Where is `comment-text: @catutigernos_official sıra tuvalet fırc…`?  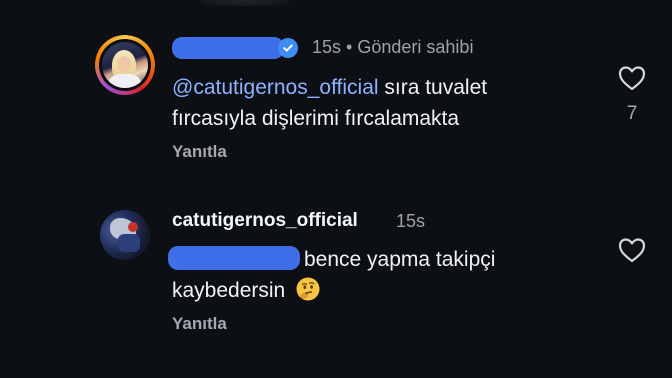 comment-text: @catutigernos_official sıra tuvalet fırc… is located at coordinates (382, 103).